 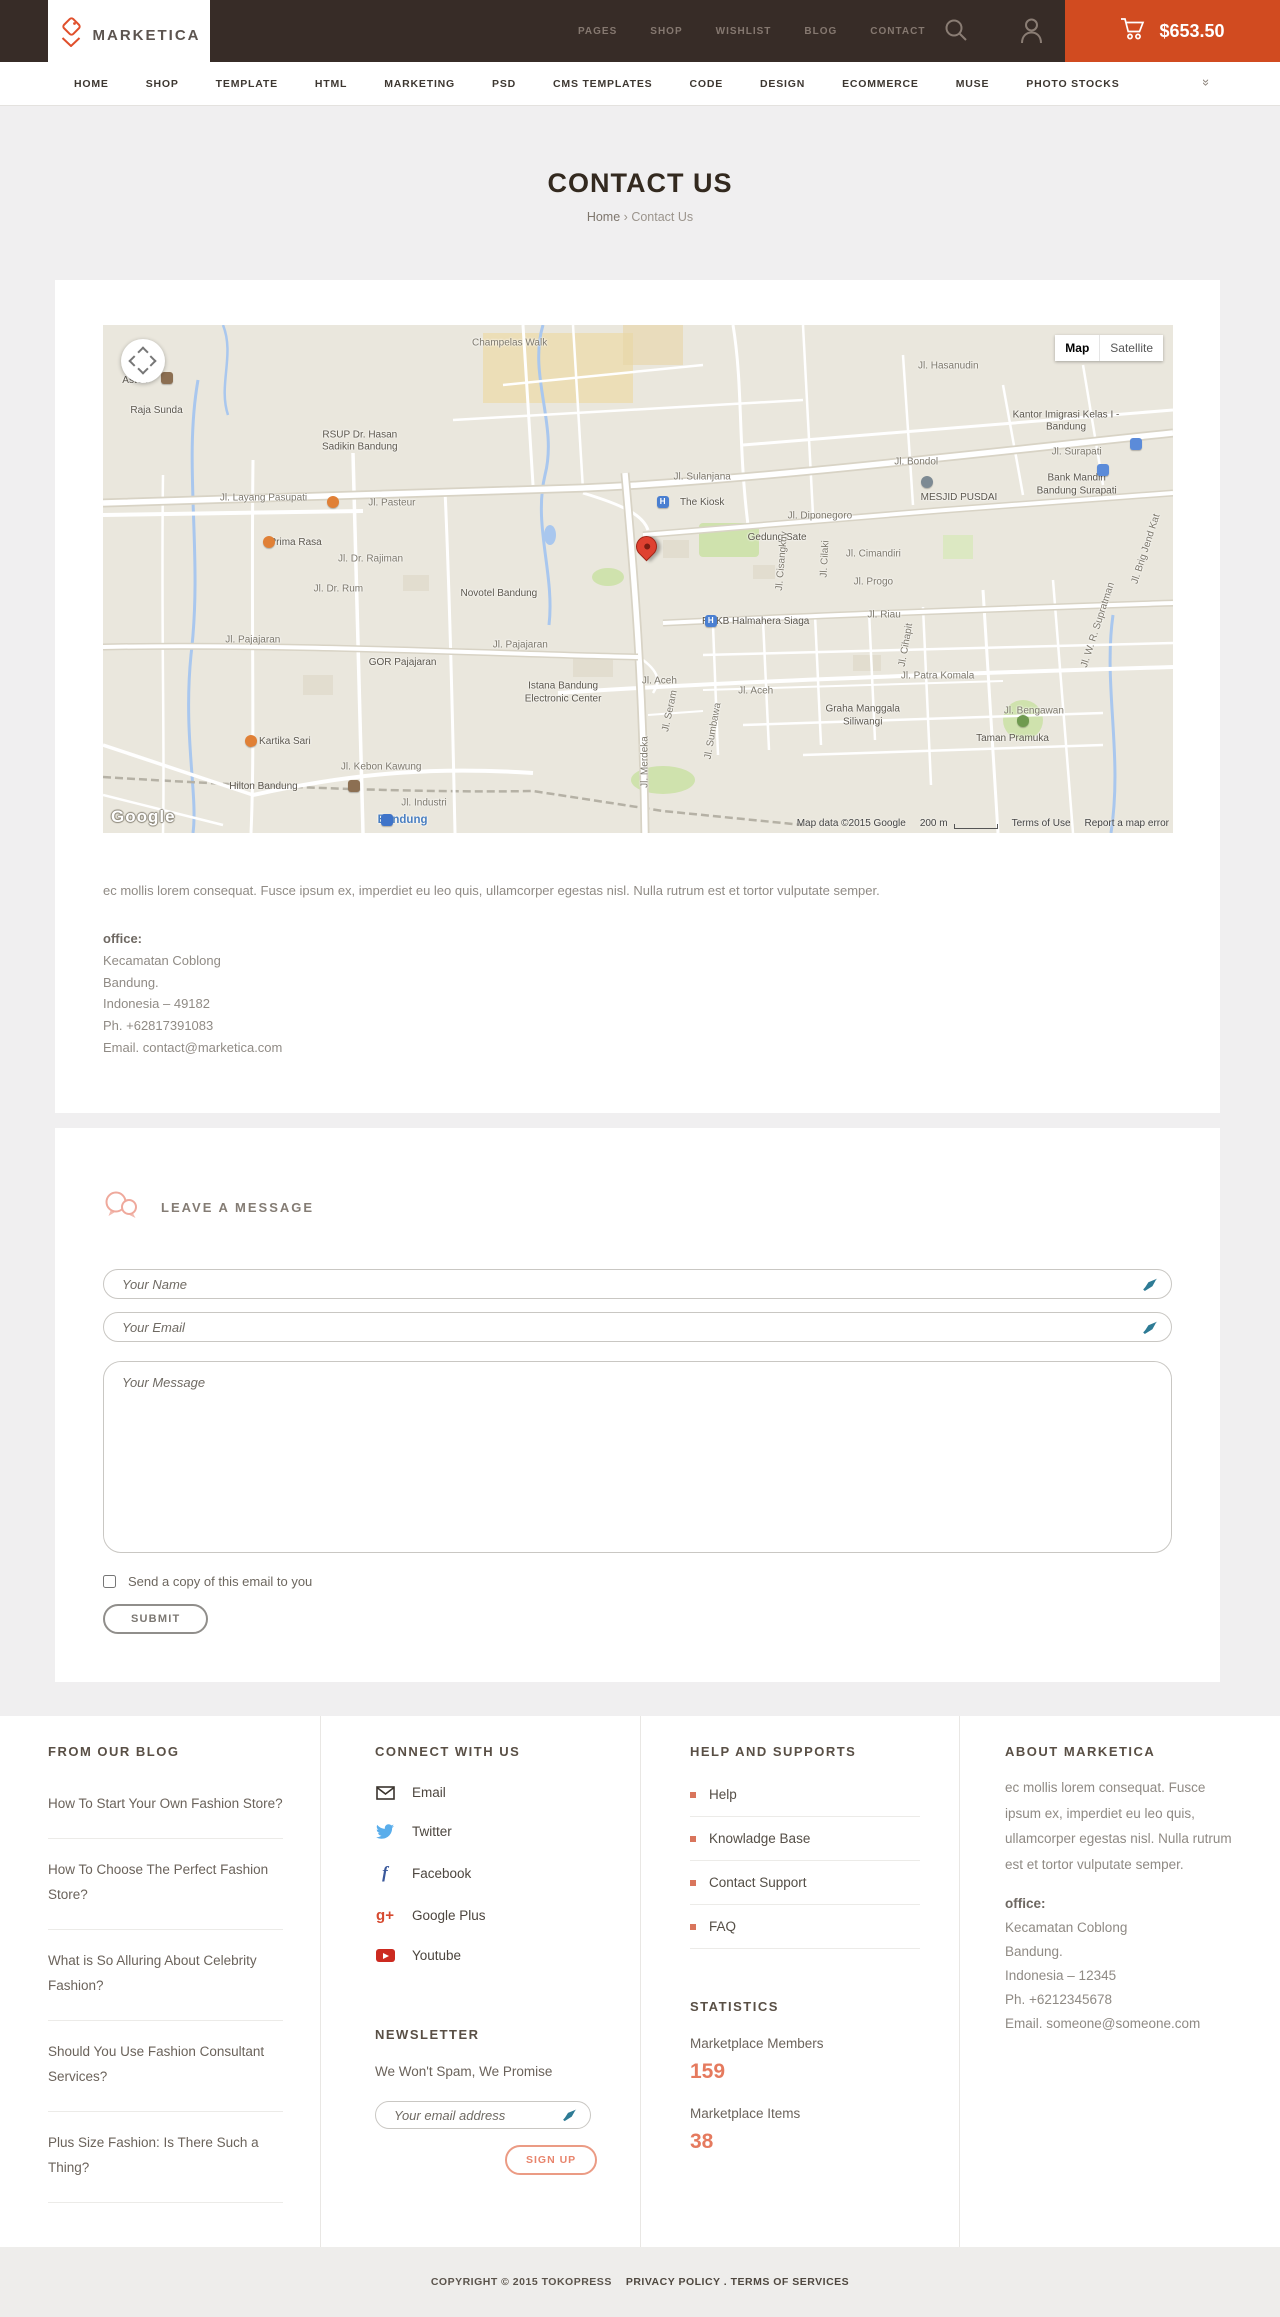 I want to click on pan-right-icon, so click(x=151, y=361).